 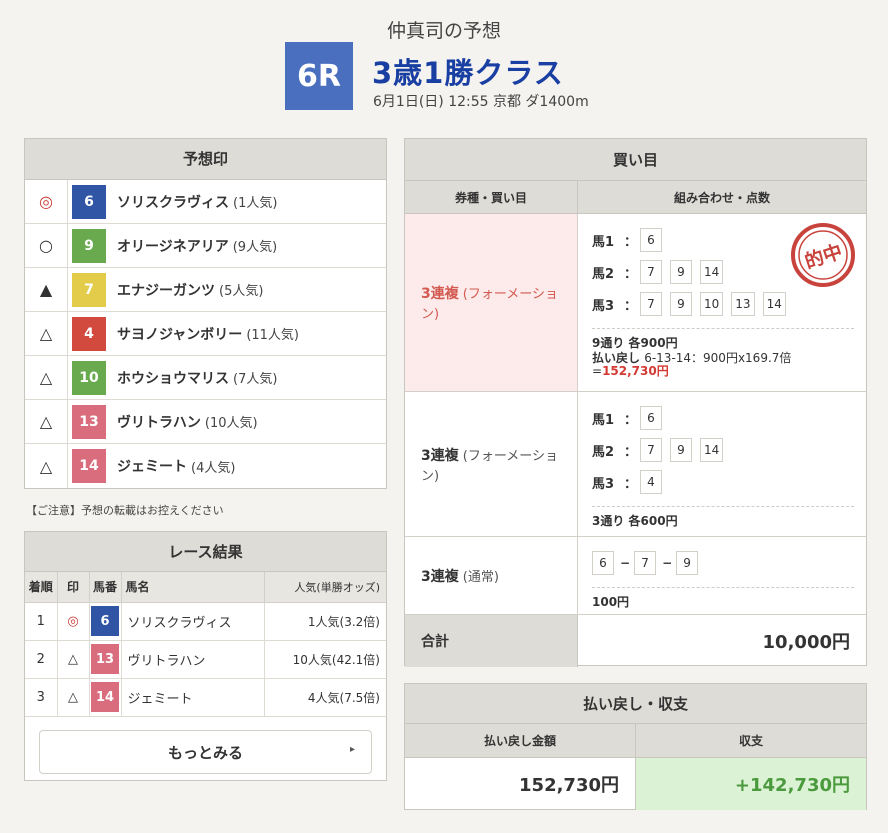 What do you see at coordinates (173, 378) in the screenshot?
I see `horse-name: ホウショウマリス` at bounding box center [173, 378].